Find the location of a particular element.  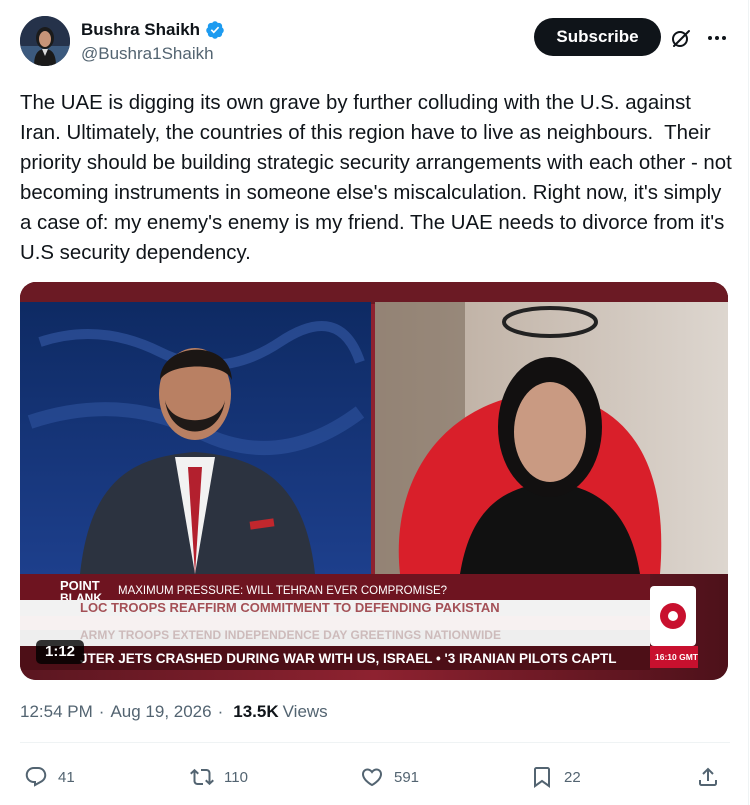

bookmark-button: 22 is located at coordinates (555, 777).